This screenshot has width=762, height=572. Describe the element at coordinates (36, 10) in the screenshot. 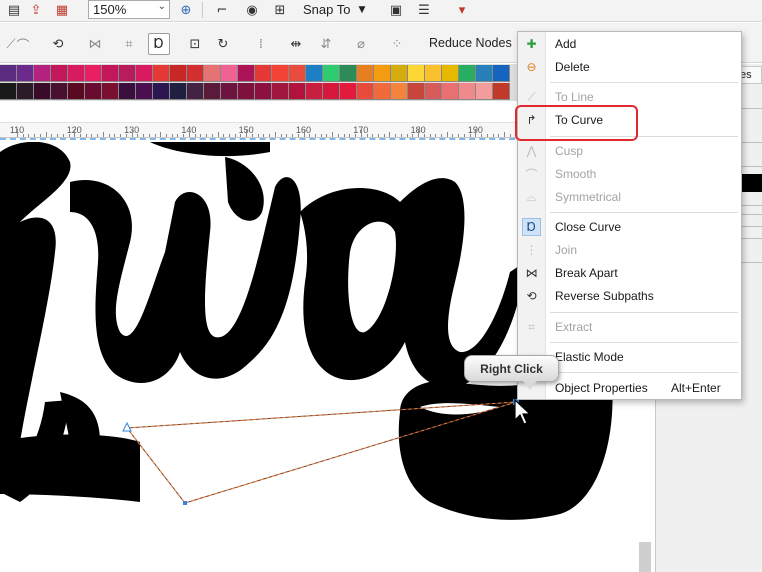

I see `export-icon: ⇪` at that location.